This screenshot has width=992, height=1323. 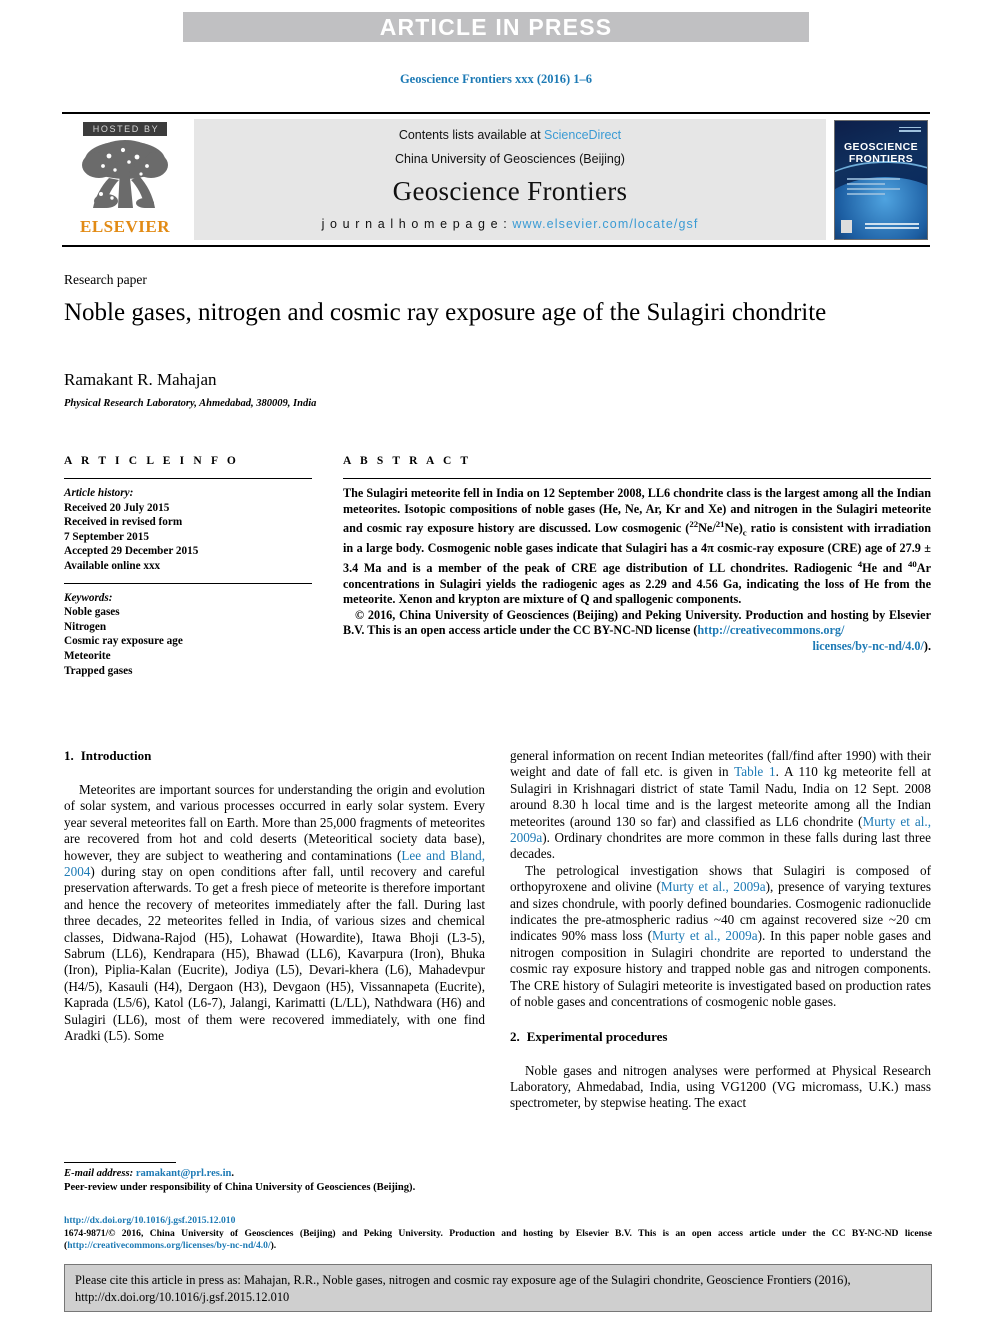 What do you see at coordinates (233, 1173) in the screenshot?
I see `email-tail: .` at bounding box center [233, 1173].